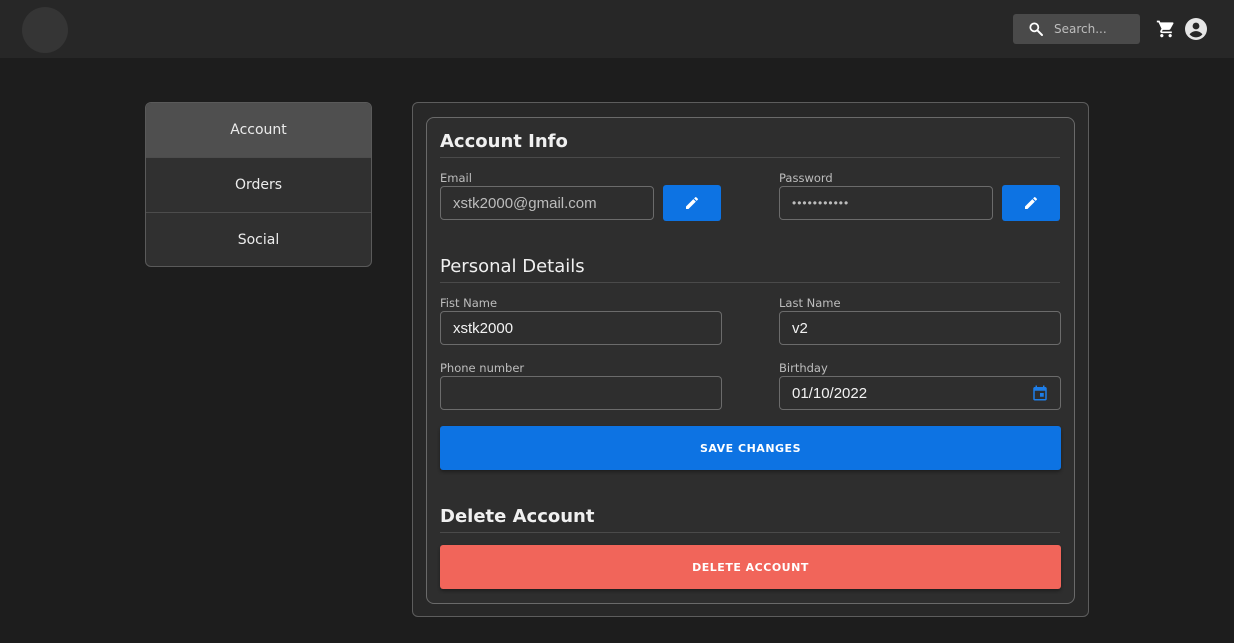 This screenshot has width=1234, height=643. What do you see at coordinates (547, 203) in the screenshot?
I see `email-field` at bounding box center [547, 203].